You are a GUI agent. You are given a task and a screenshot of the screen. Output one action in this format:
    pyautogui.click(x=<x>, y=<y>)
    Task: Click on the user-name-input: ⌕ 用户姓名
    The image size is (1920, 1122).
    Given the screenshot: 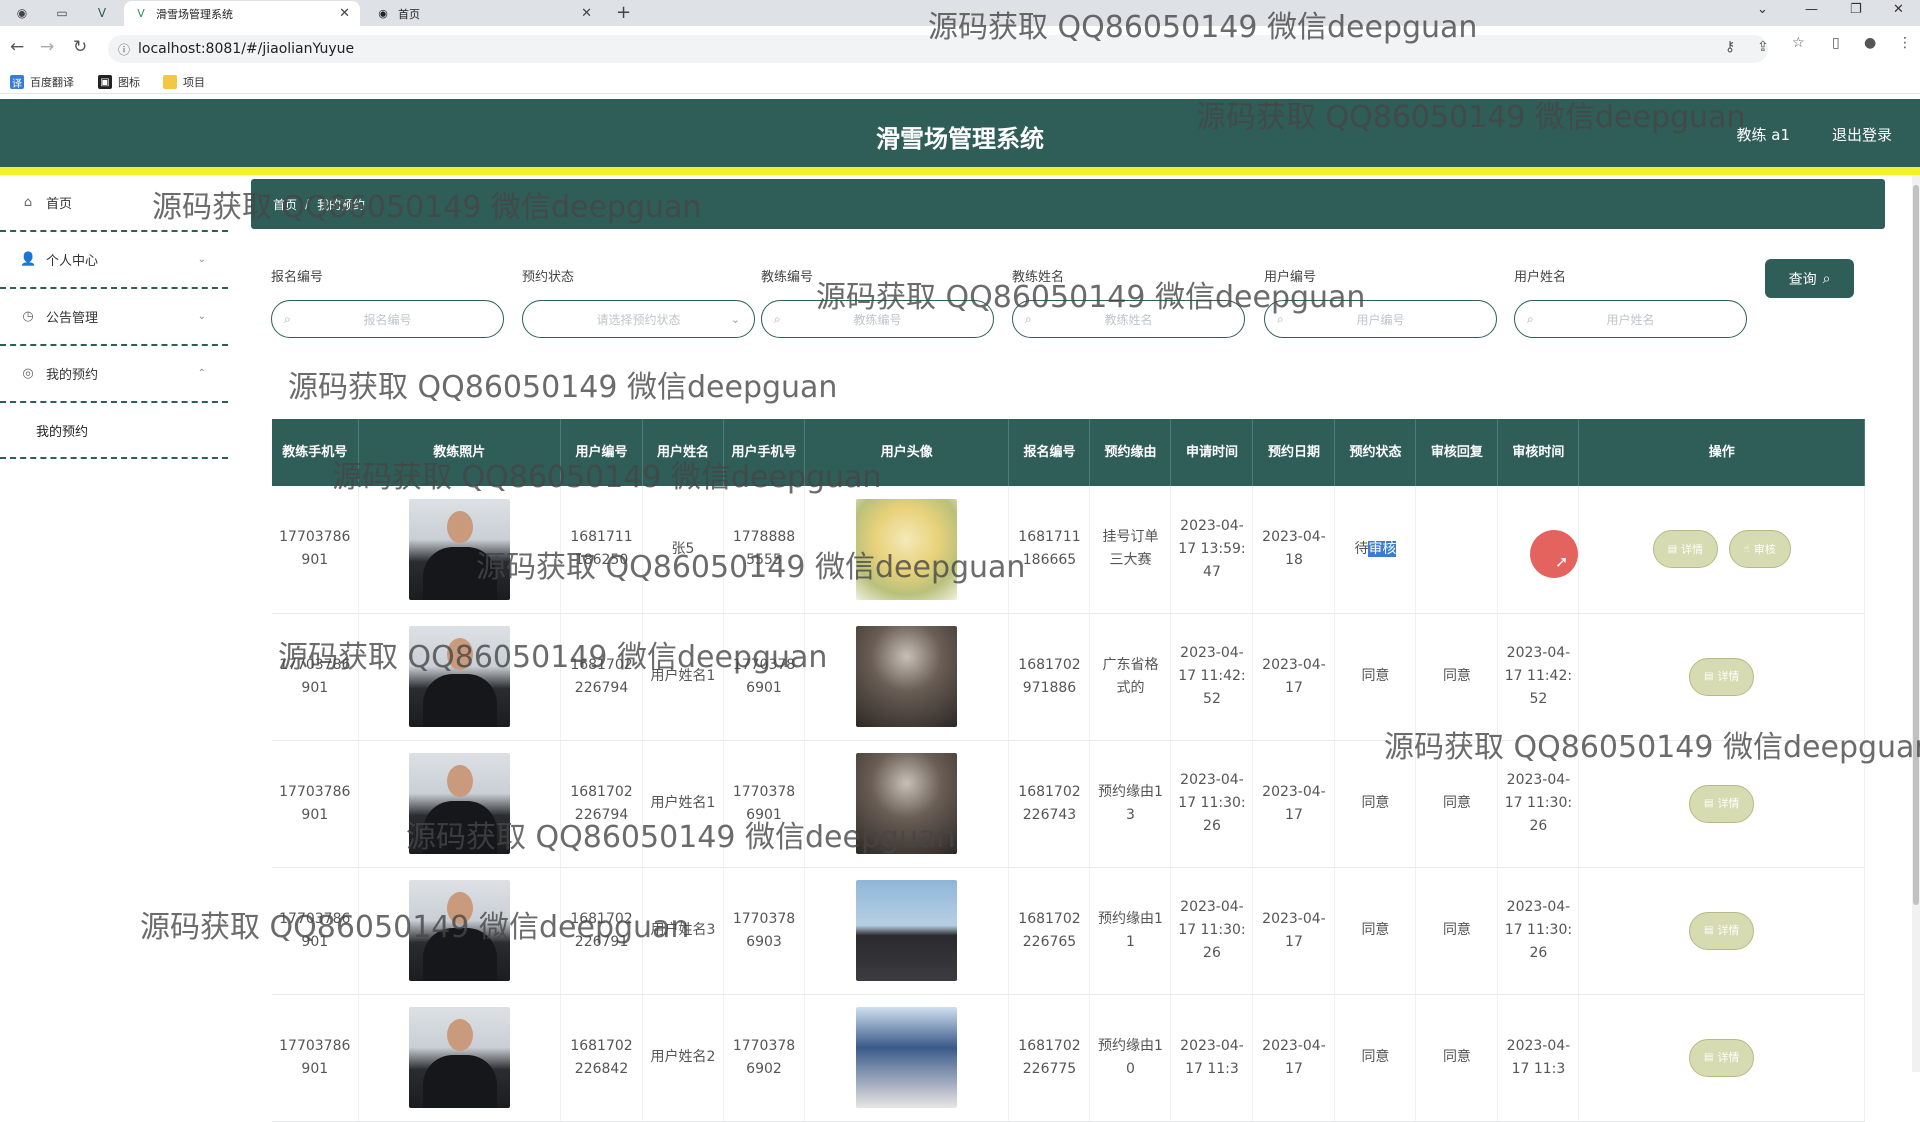 What is the action you would take?
    pyautogui.click(x=1630, y=319)
    